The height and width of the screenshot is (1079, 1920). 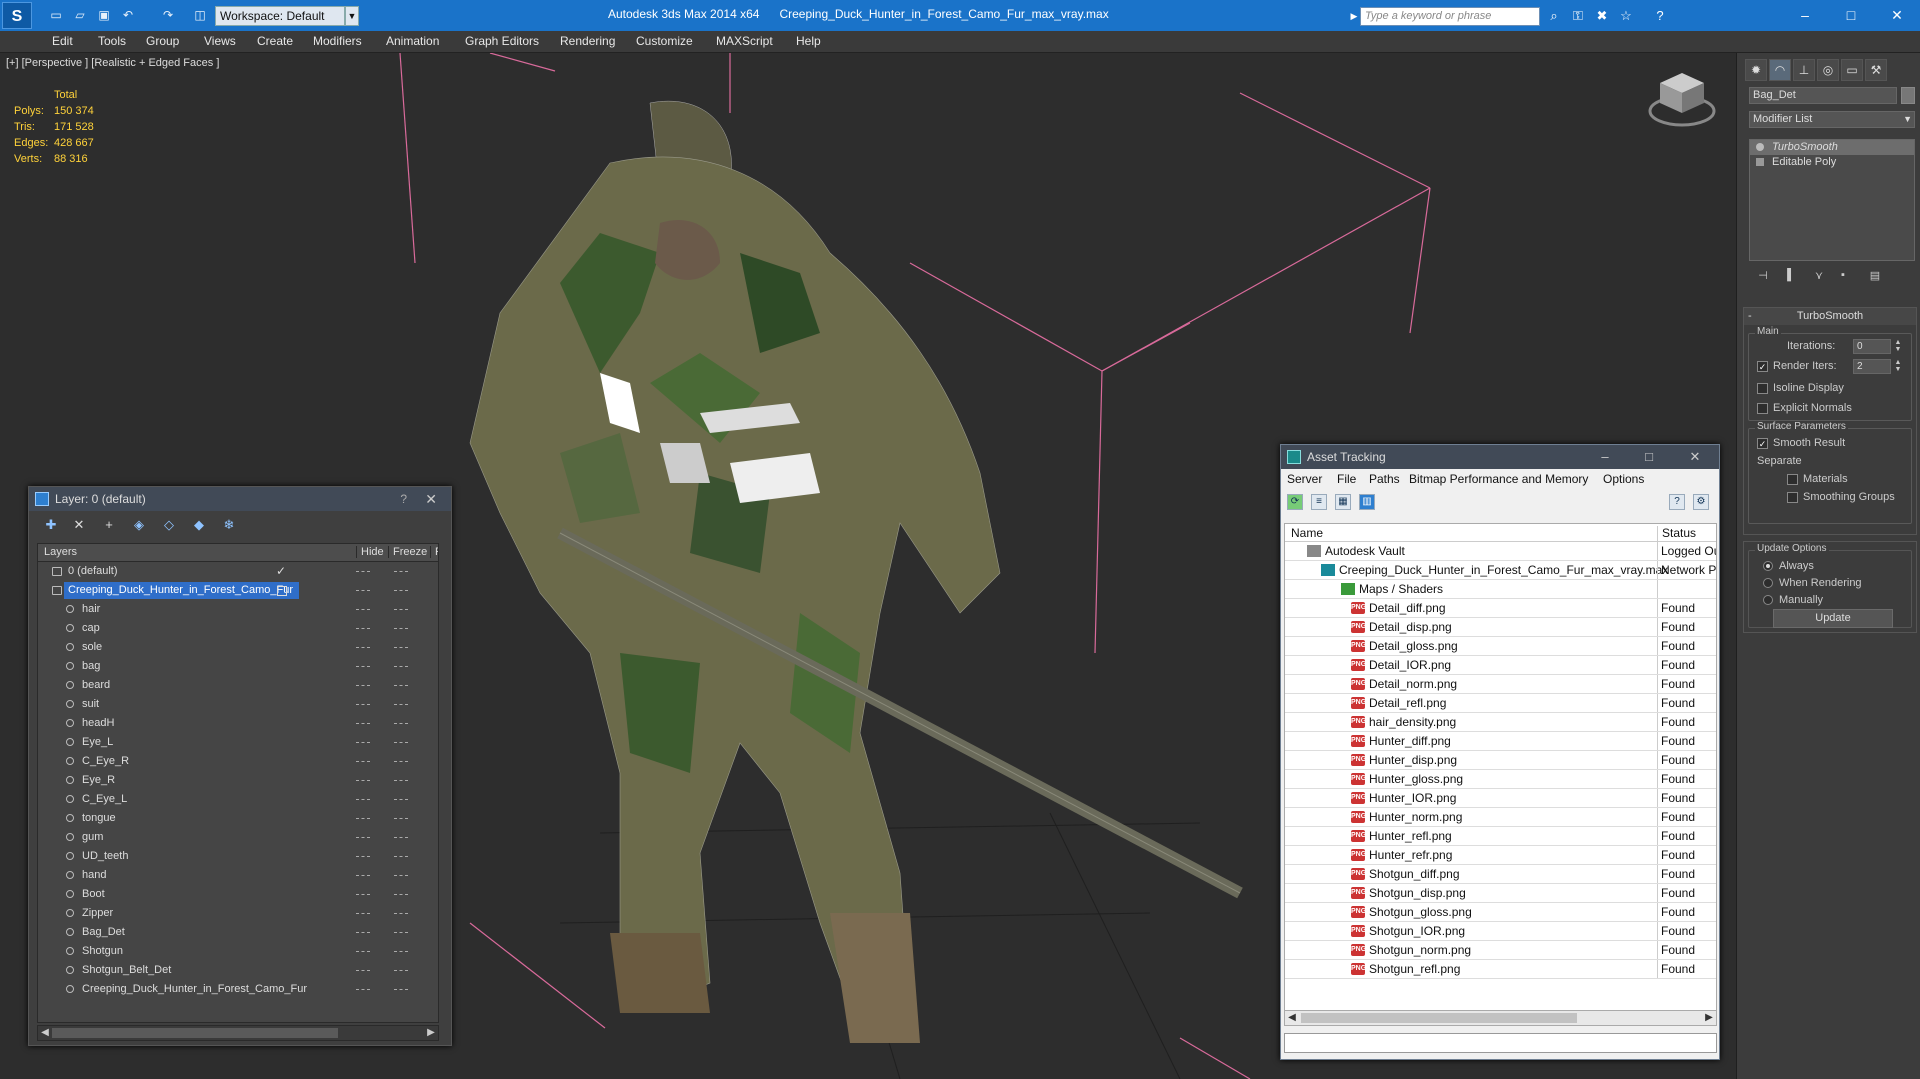 I want to click on menu-edit: Edit, so click(x=62, y=41).